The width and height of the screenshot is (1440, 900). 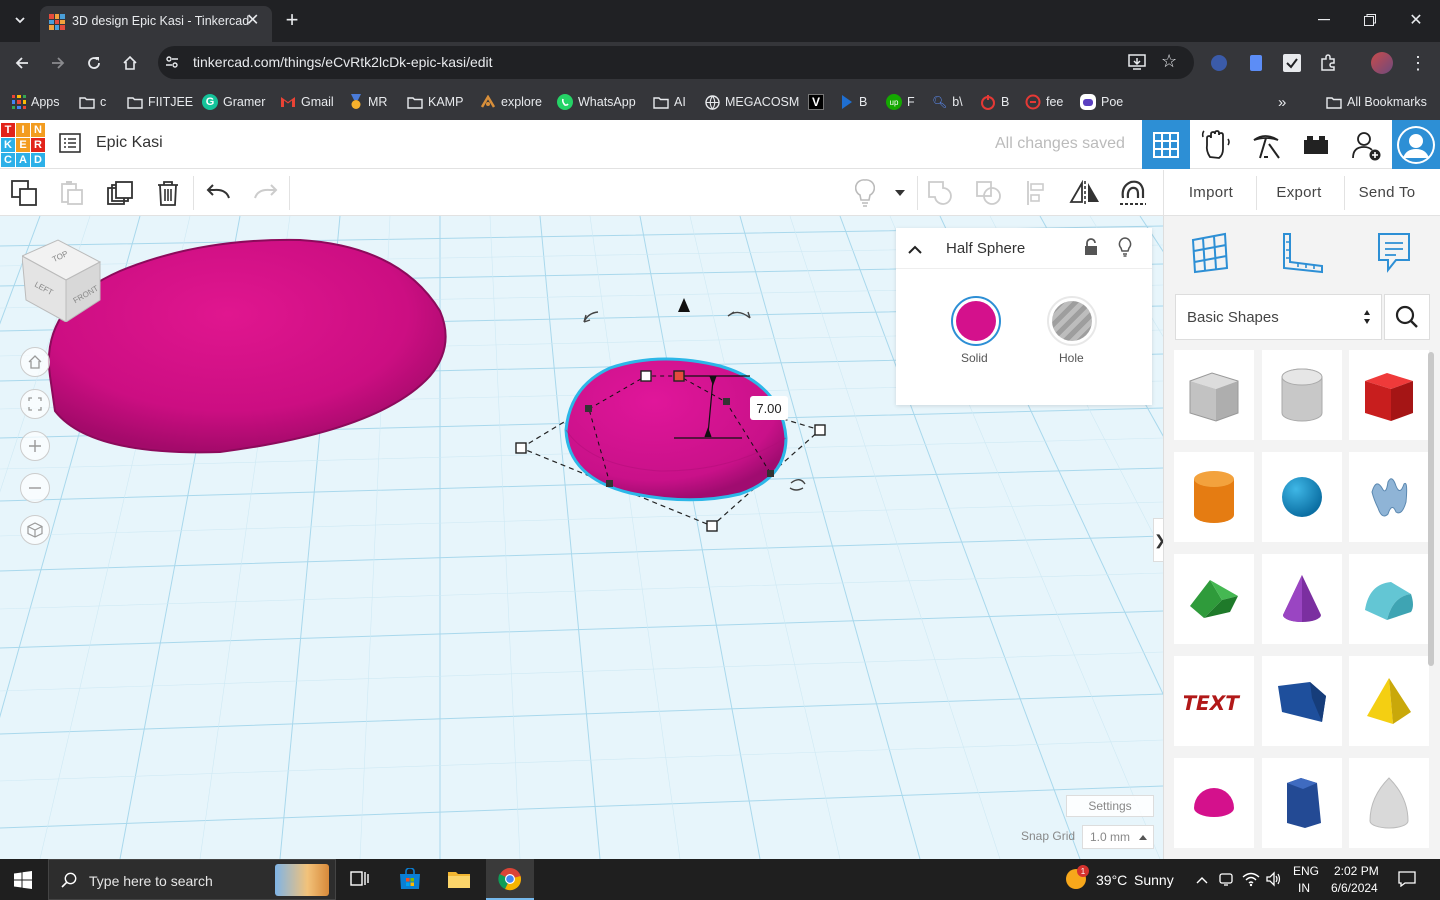 I want to click on browser-menu-icon: ⋮, so click(x=1418, y=63).